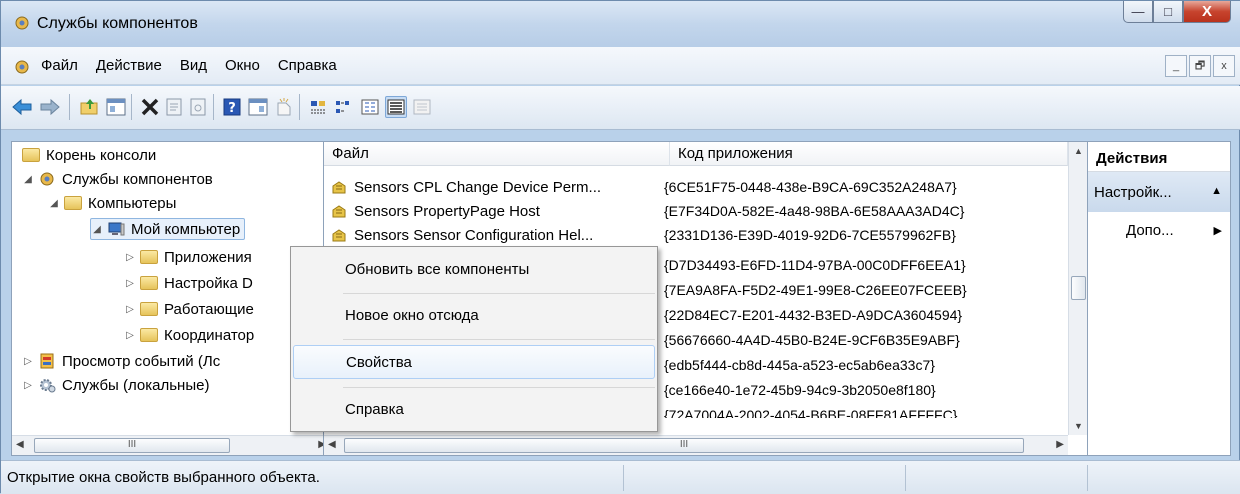  What do you see at coordinates (620, 66) in the screenshot?
I see `menu-bar: Файл Действие Вид Окно Справка _ 🗗 x` at bounding box center [620, 66].